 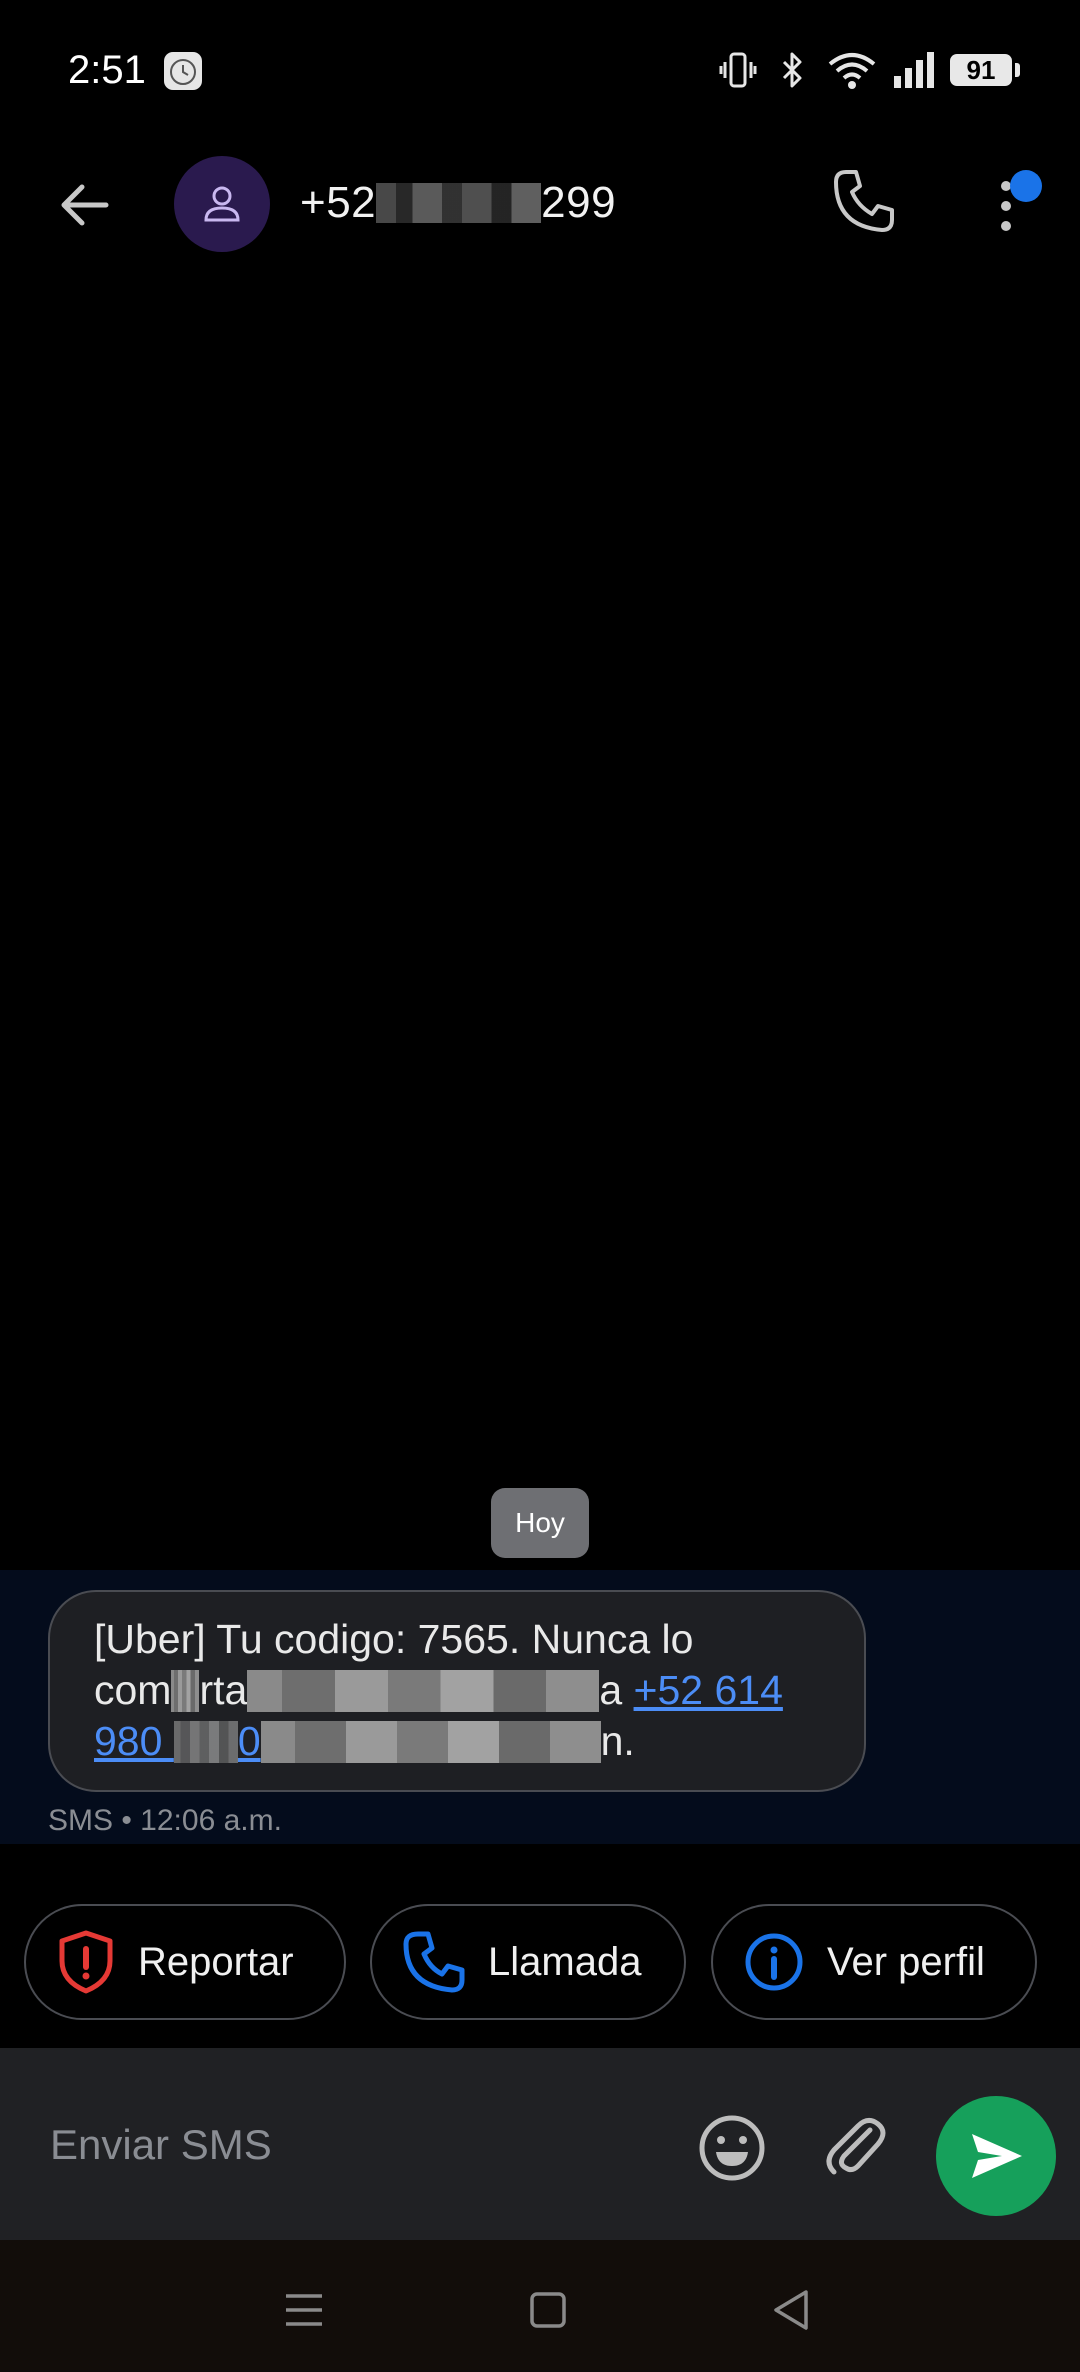 I want to click on report-button: Reportar, so click(x=185, y=1962).